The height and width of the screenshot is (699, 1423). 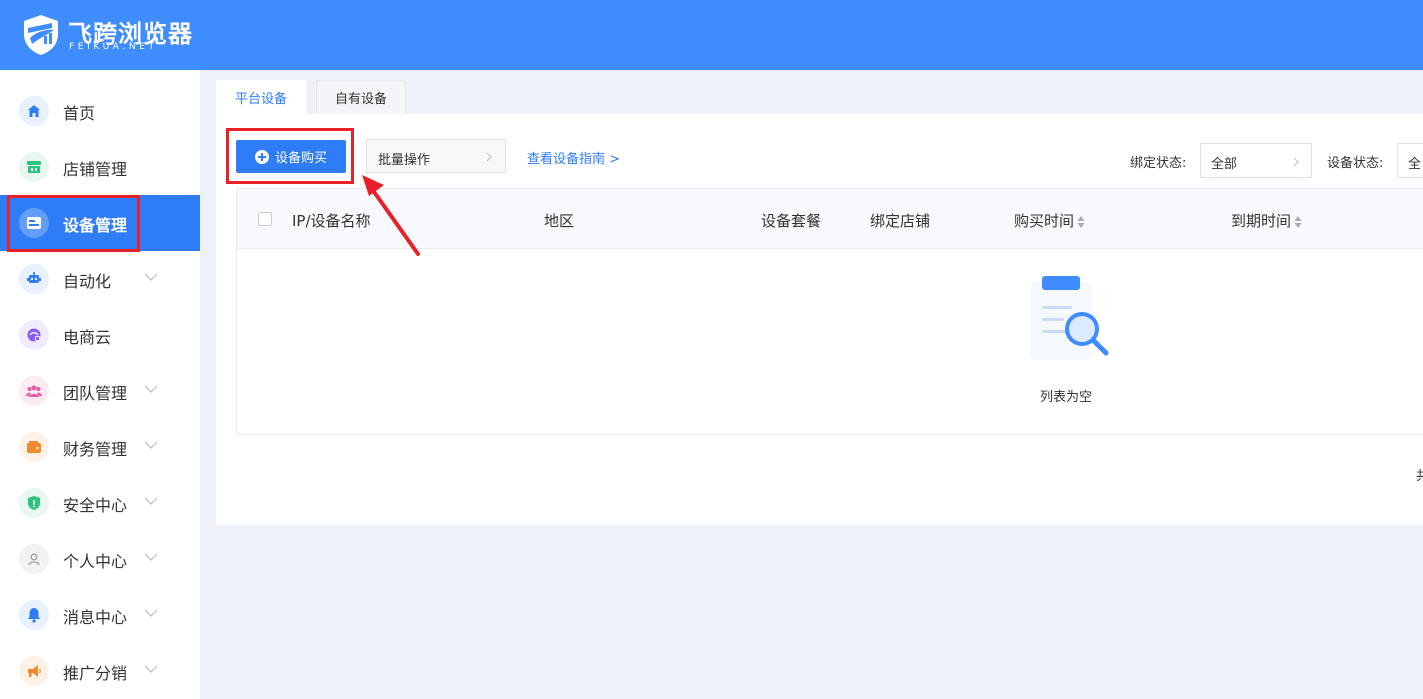 I want to click on select-all-checkbox, so click(x=265, y=219).